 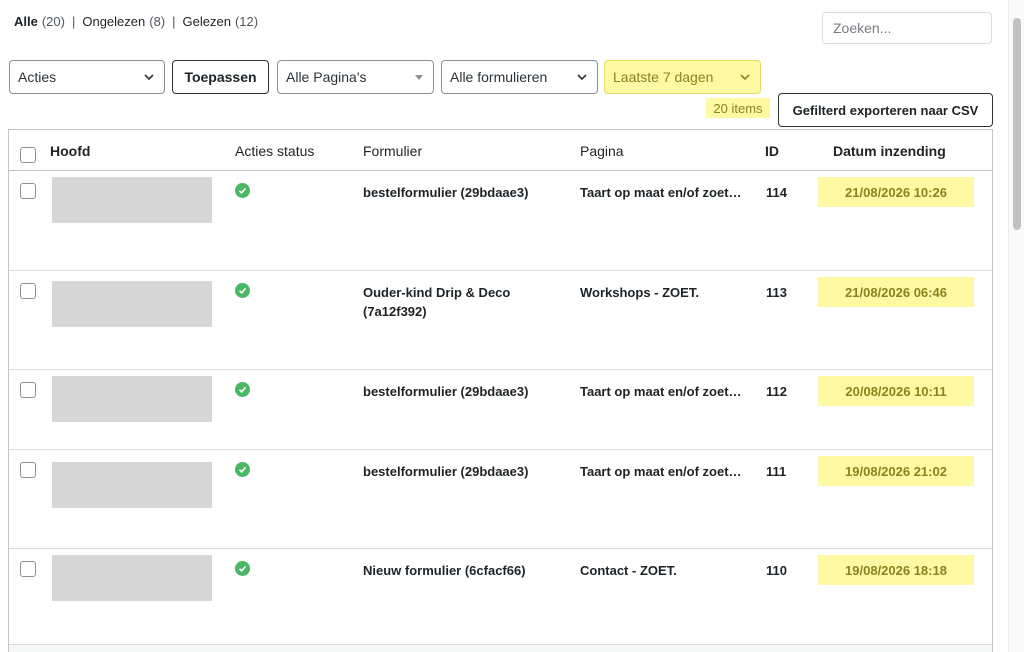 What do you see at coordinates (896, 192) in the screenshot?
I see `row-date: 21/08/2026 10:26` at bounding box center [896, 192].